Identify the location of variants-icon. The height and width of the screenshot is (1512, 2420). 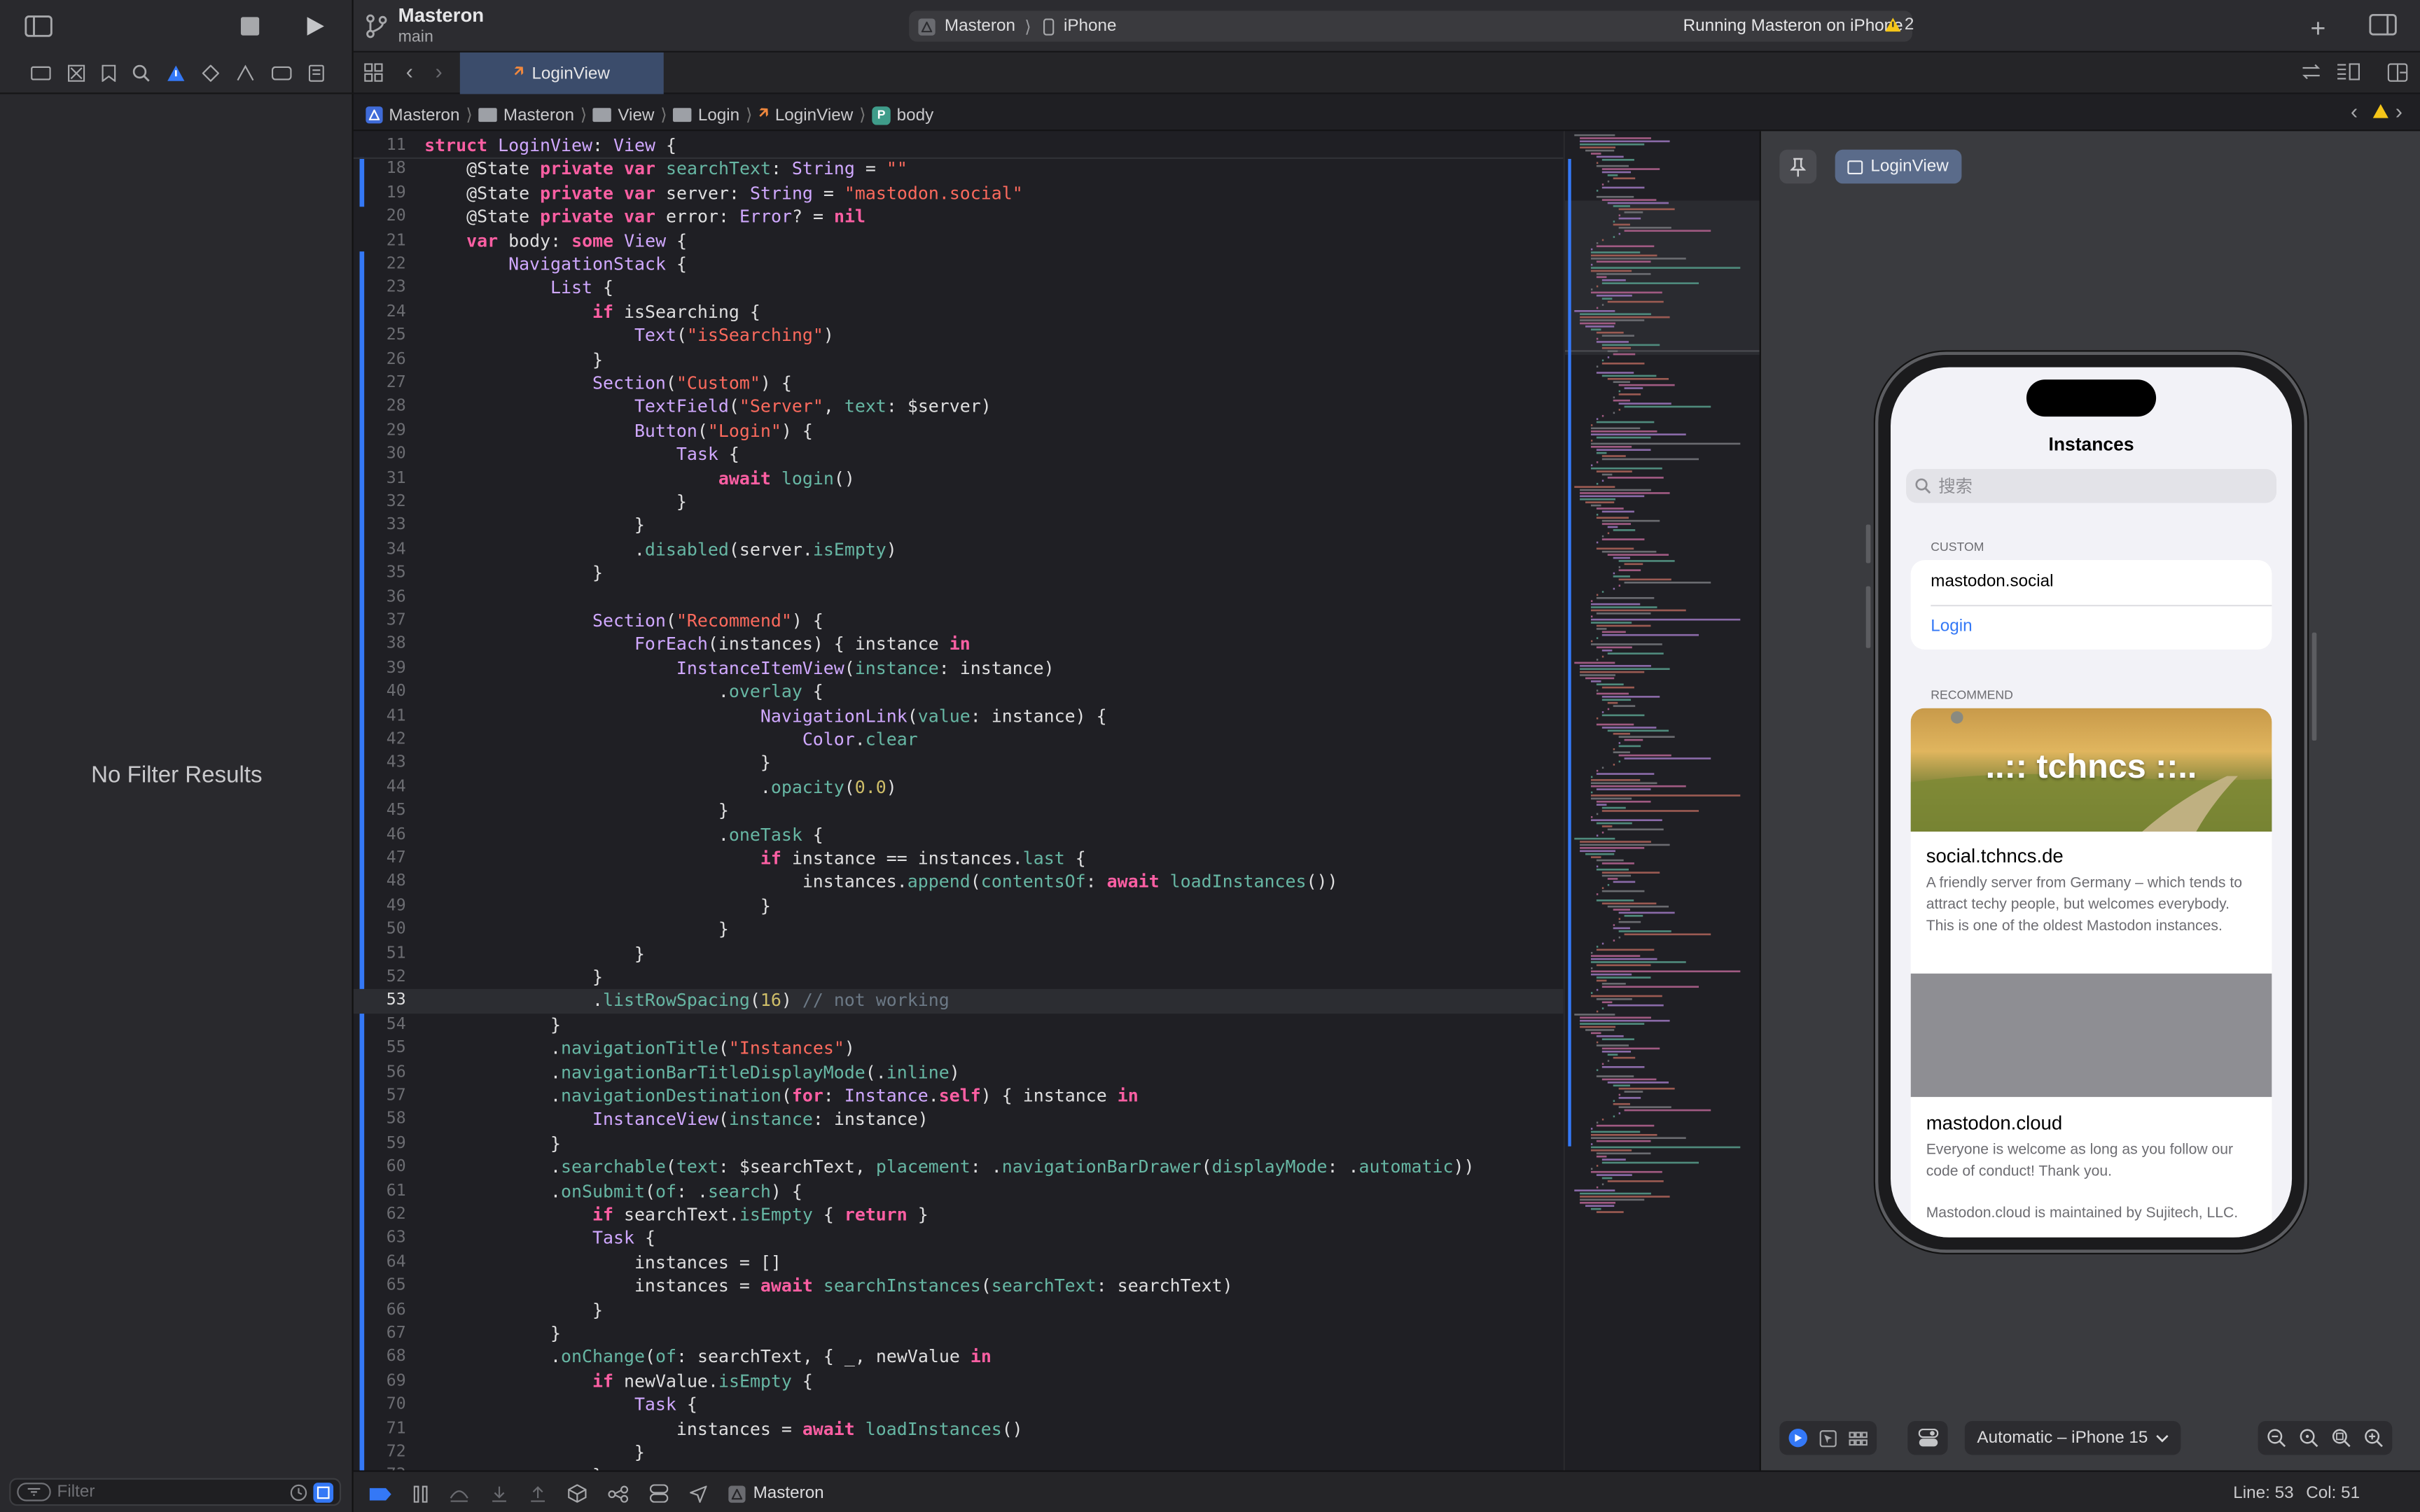
(1858, 1438).